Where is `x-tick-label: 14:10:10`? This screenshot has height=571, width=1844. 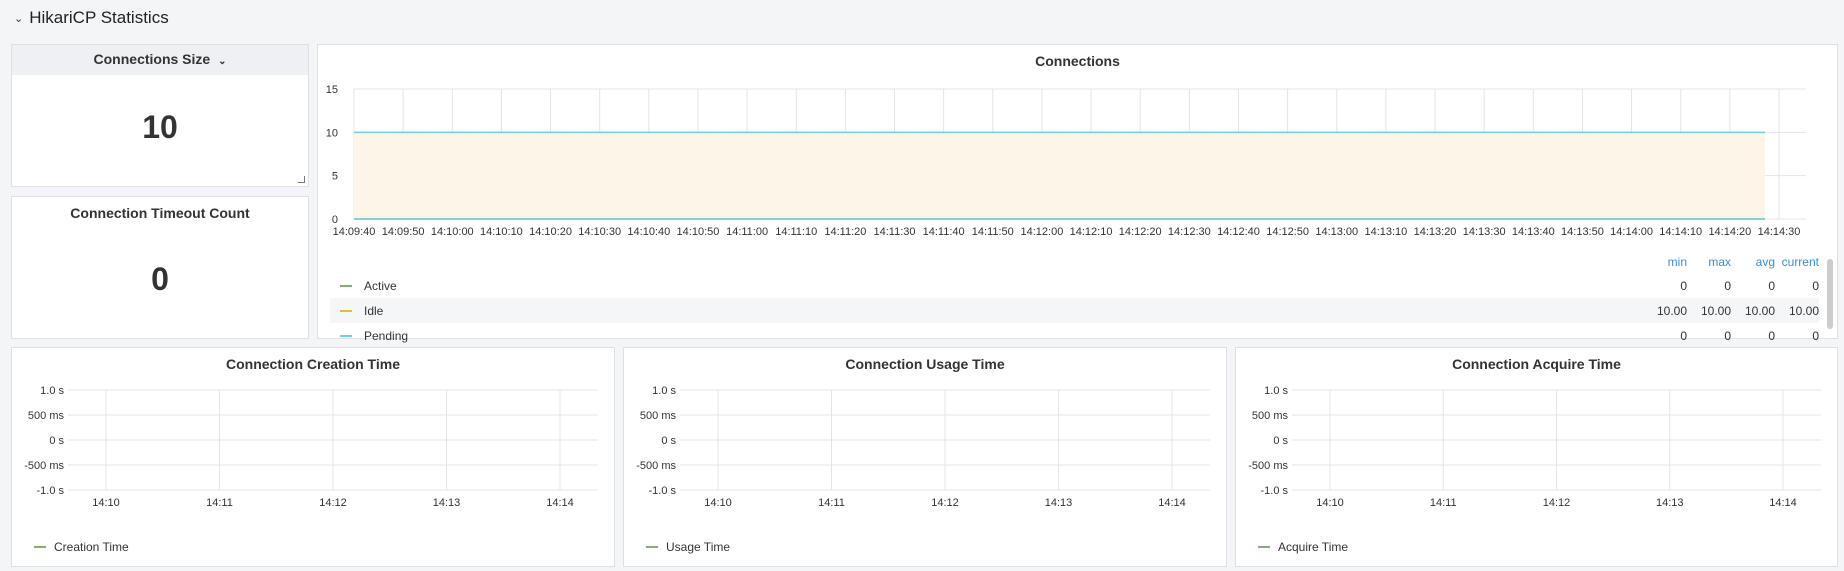 x-tick-label: 14:10:10 is located at coordinates (501, 232).